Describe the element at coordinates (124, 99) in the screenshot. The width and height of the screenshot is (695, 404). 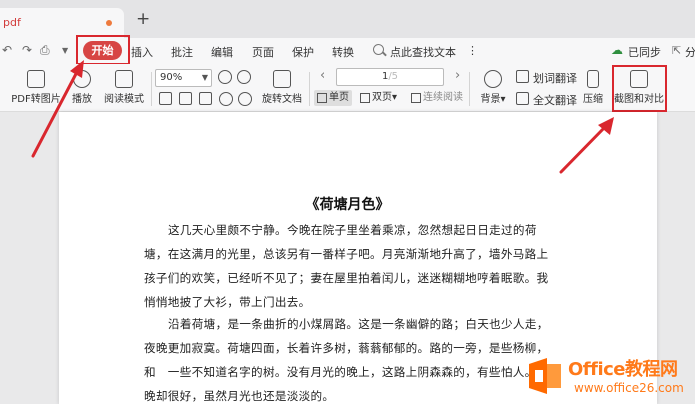
I see `read-mode-label: 阅读模式` at that location.